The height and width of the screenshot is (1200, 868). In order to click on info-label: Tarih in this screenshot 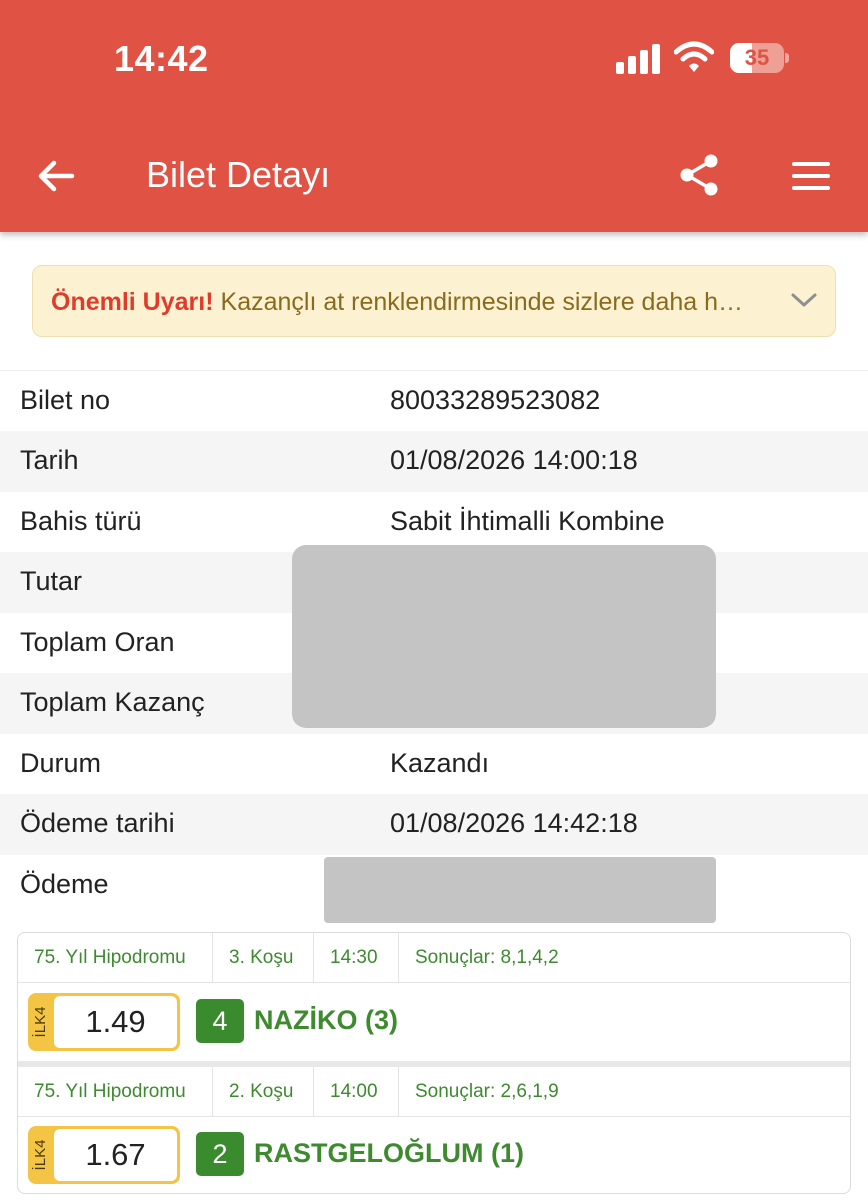, I will do `click(49, 460)`.